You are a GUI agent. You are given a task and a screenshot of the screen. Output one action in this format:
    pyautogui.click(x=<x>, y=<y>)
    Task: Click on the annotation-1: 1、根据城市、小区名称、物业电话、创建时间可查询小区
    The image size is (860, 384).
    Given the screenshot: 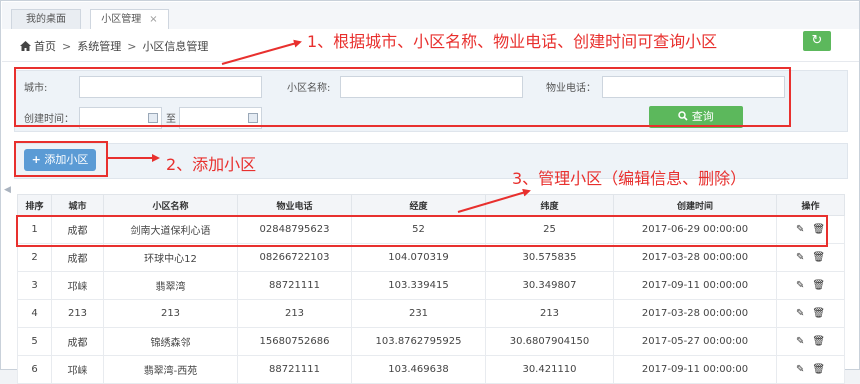 What is the action you would take?
    pyautogui.click(x=512, y=41)
    